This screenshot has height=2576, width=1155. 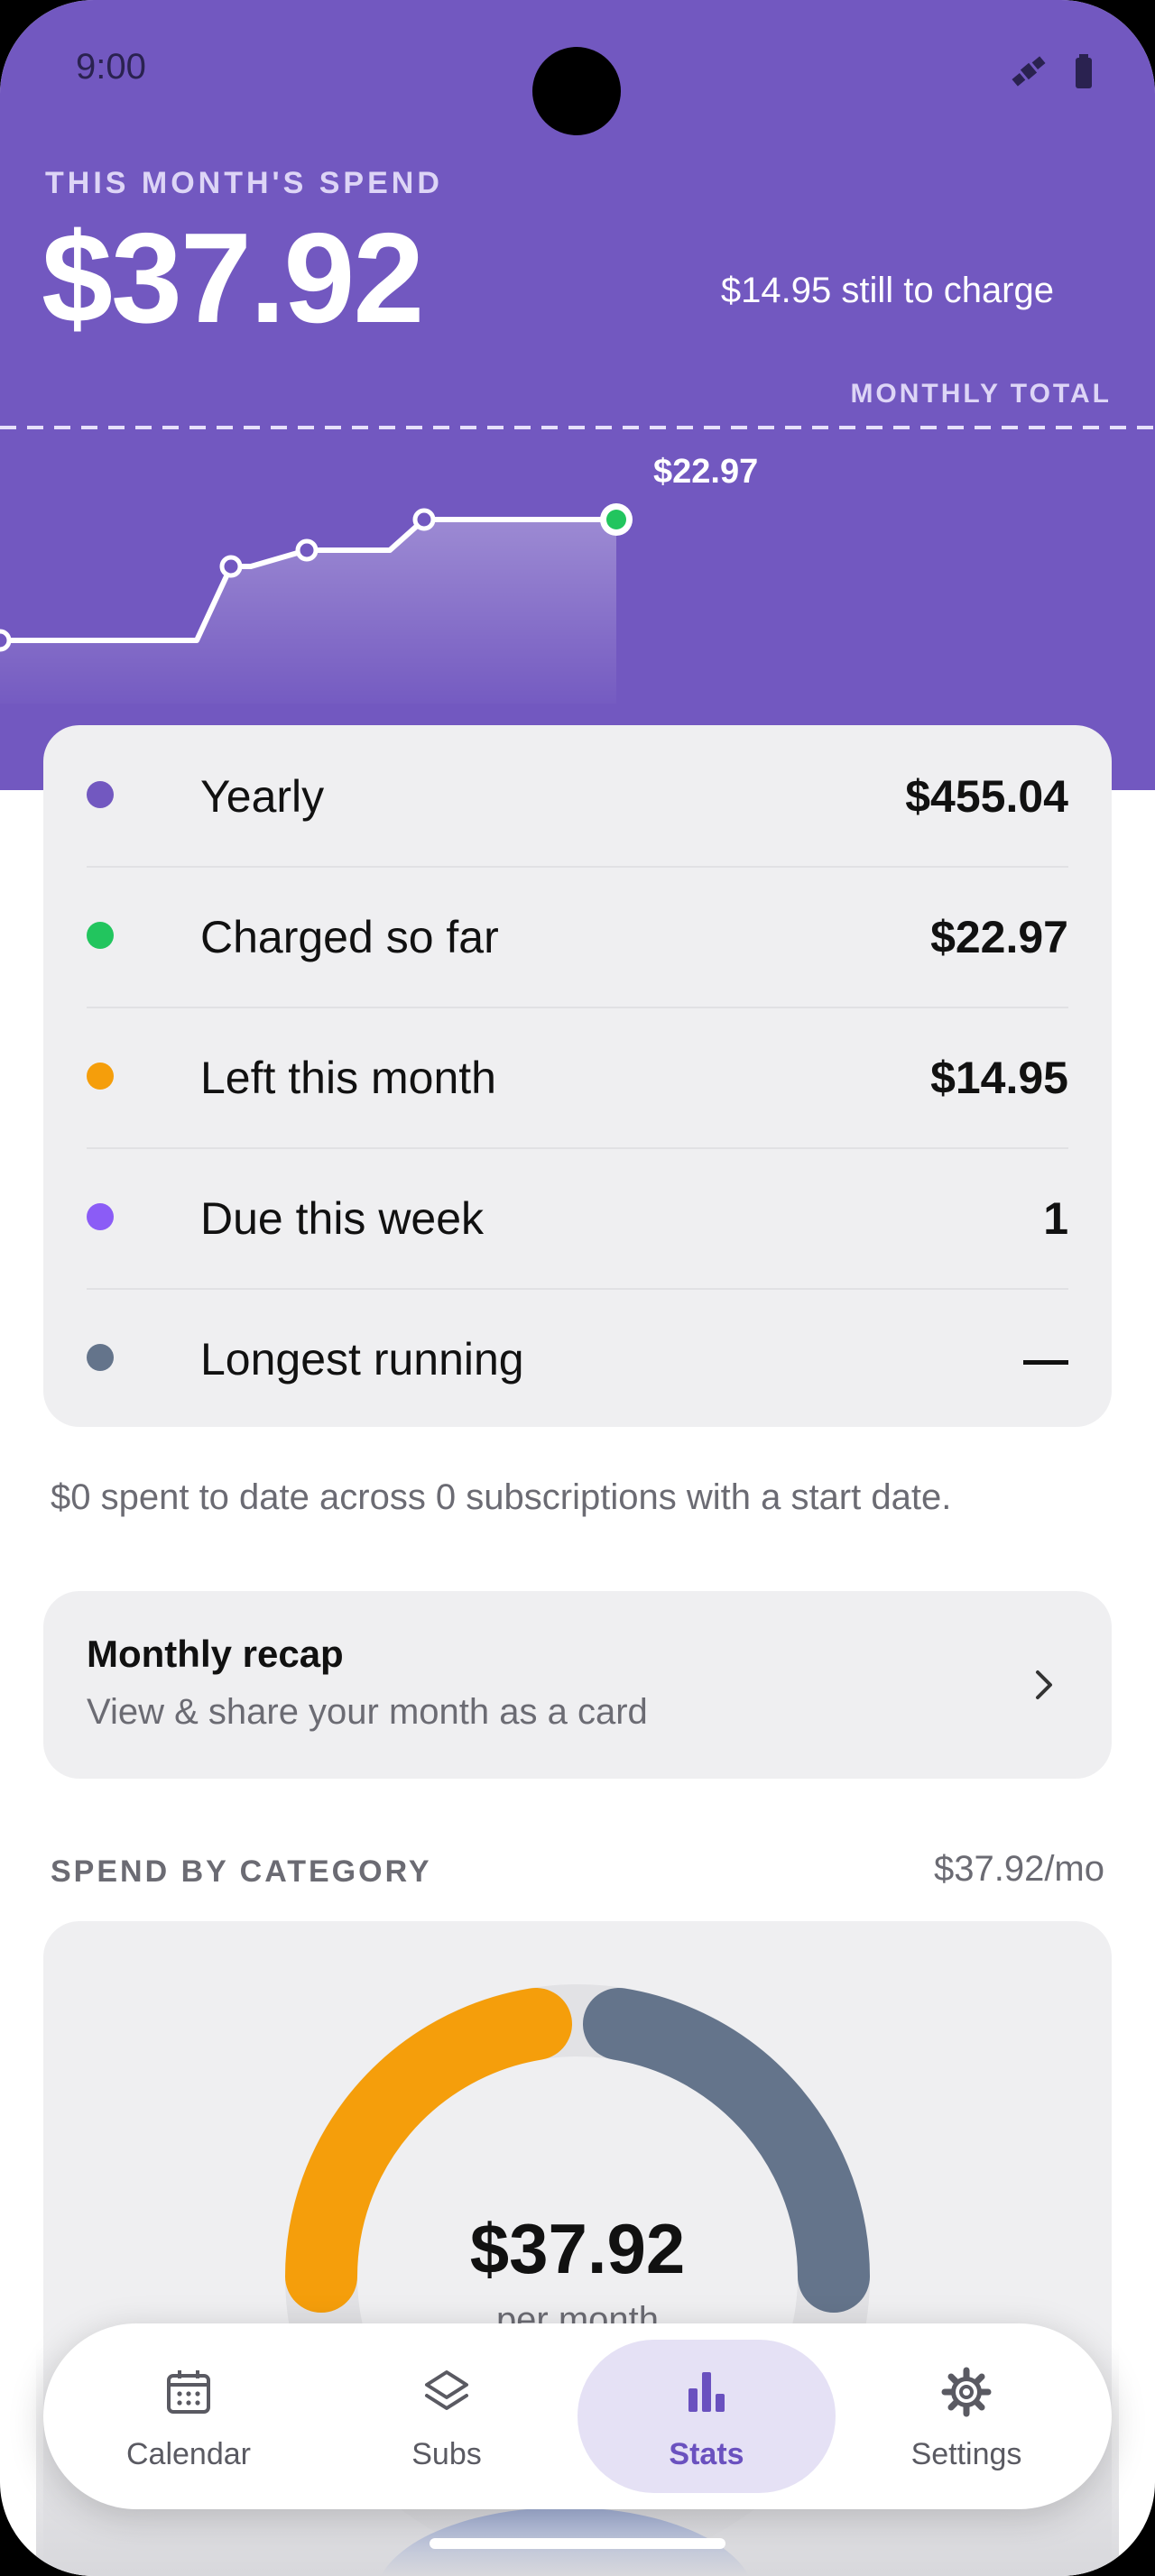 What do you see at coordinates (100, 1216) in the screenshot?
I see `due-dot` at bounding box center [100, 1216].